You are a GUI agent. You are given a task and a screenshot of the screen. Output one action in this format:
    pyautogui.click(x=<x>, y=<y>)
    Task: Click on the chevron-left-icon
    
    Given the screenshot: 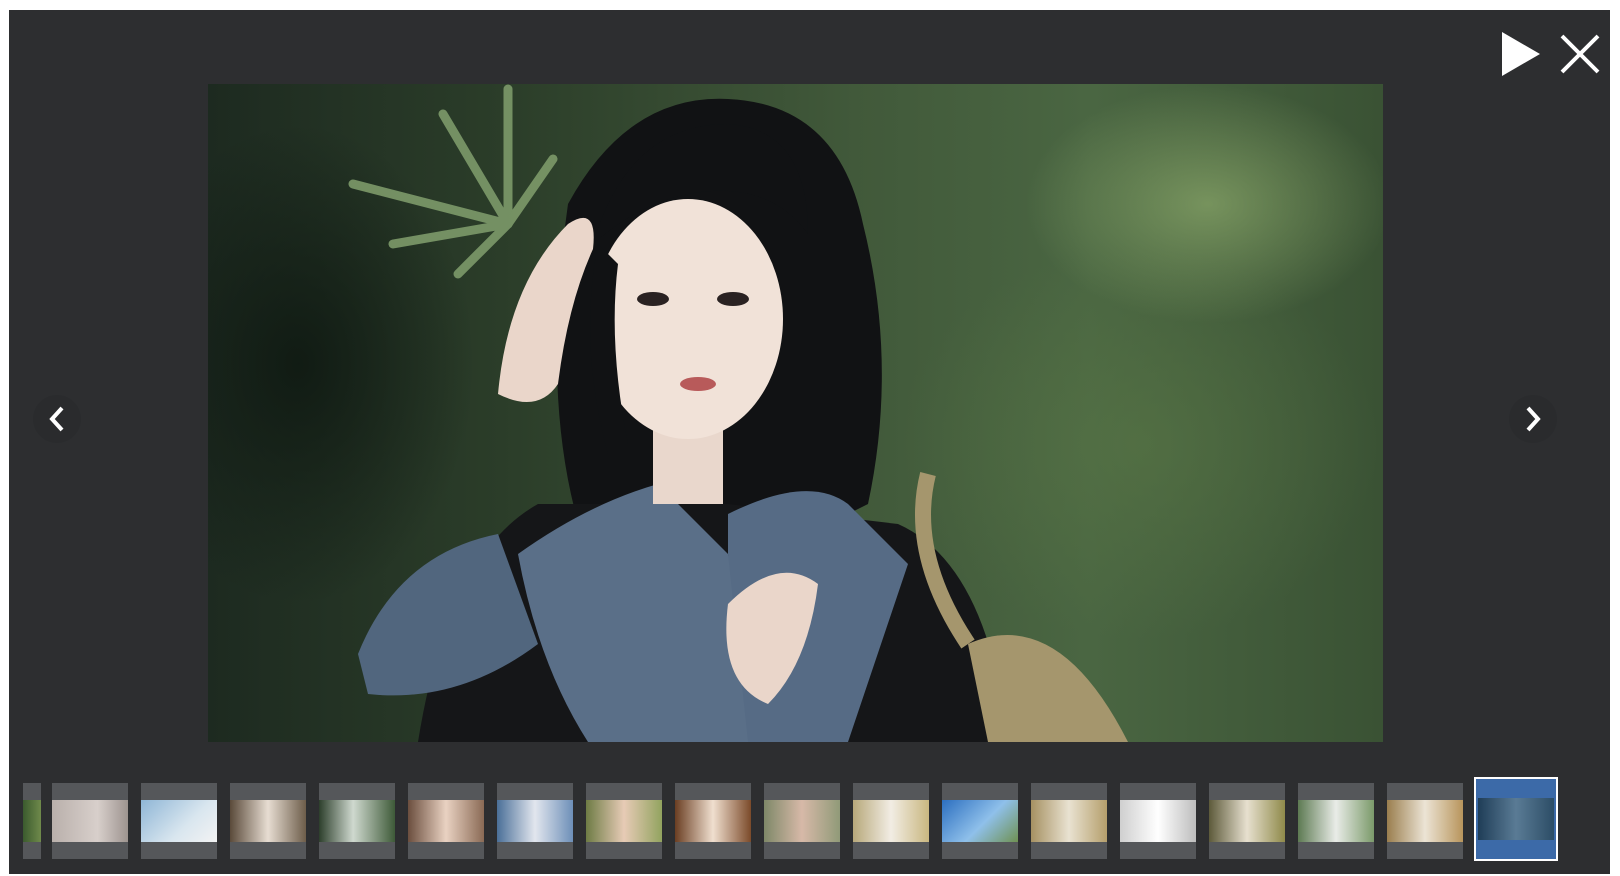 What is the action you would take?
    pyautogui.click(x=56, y=419)
    